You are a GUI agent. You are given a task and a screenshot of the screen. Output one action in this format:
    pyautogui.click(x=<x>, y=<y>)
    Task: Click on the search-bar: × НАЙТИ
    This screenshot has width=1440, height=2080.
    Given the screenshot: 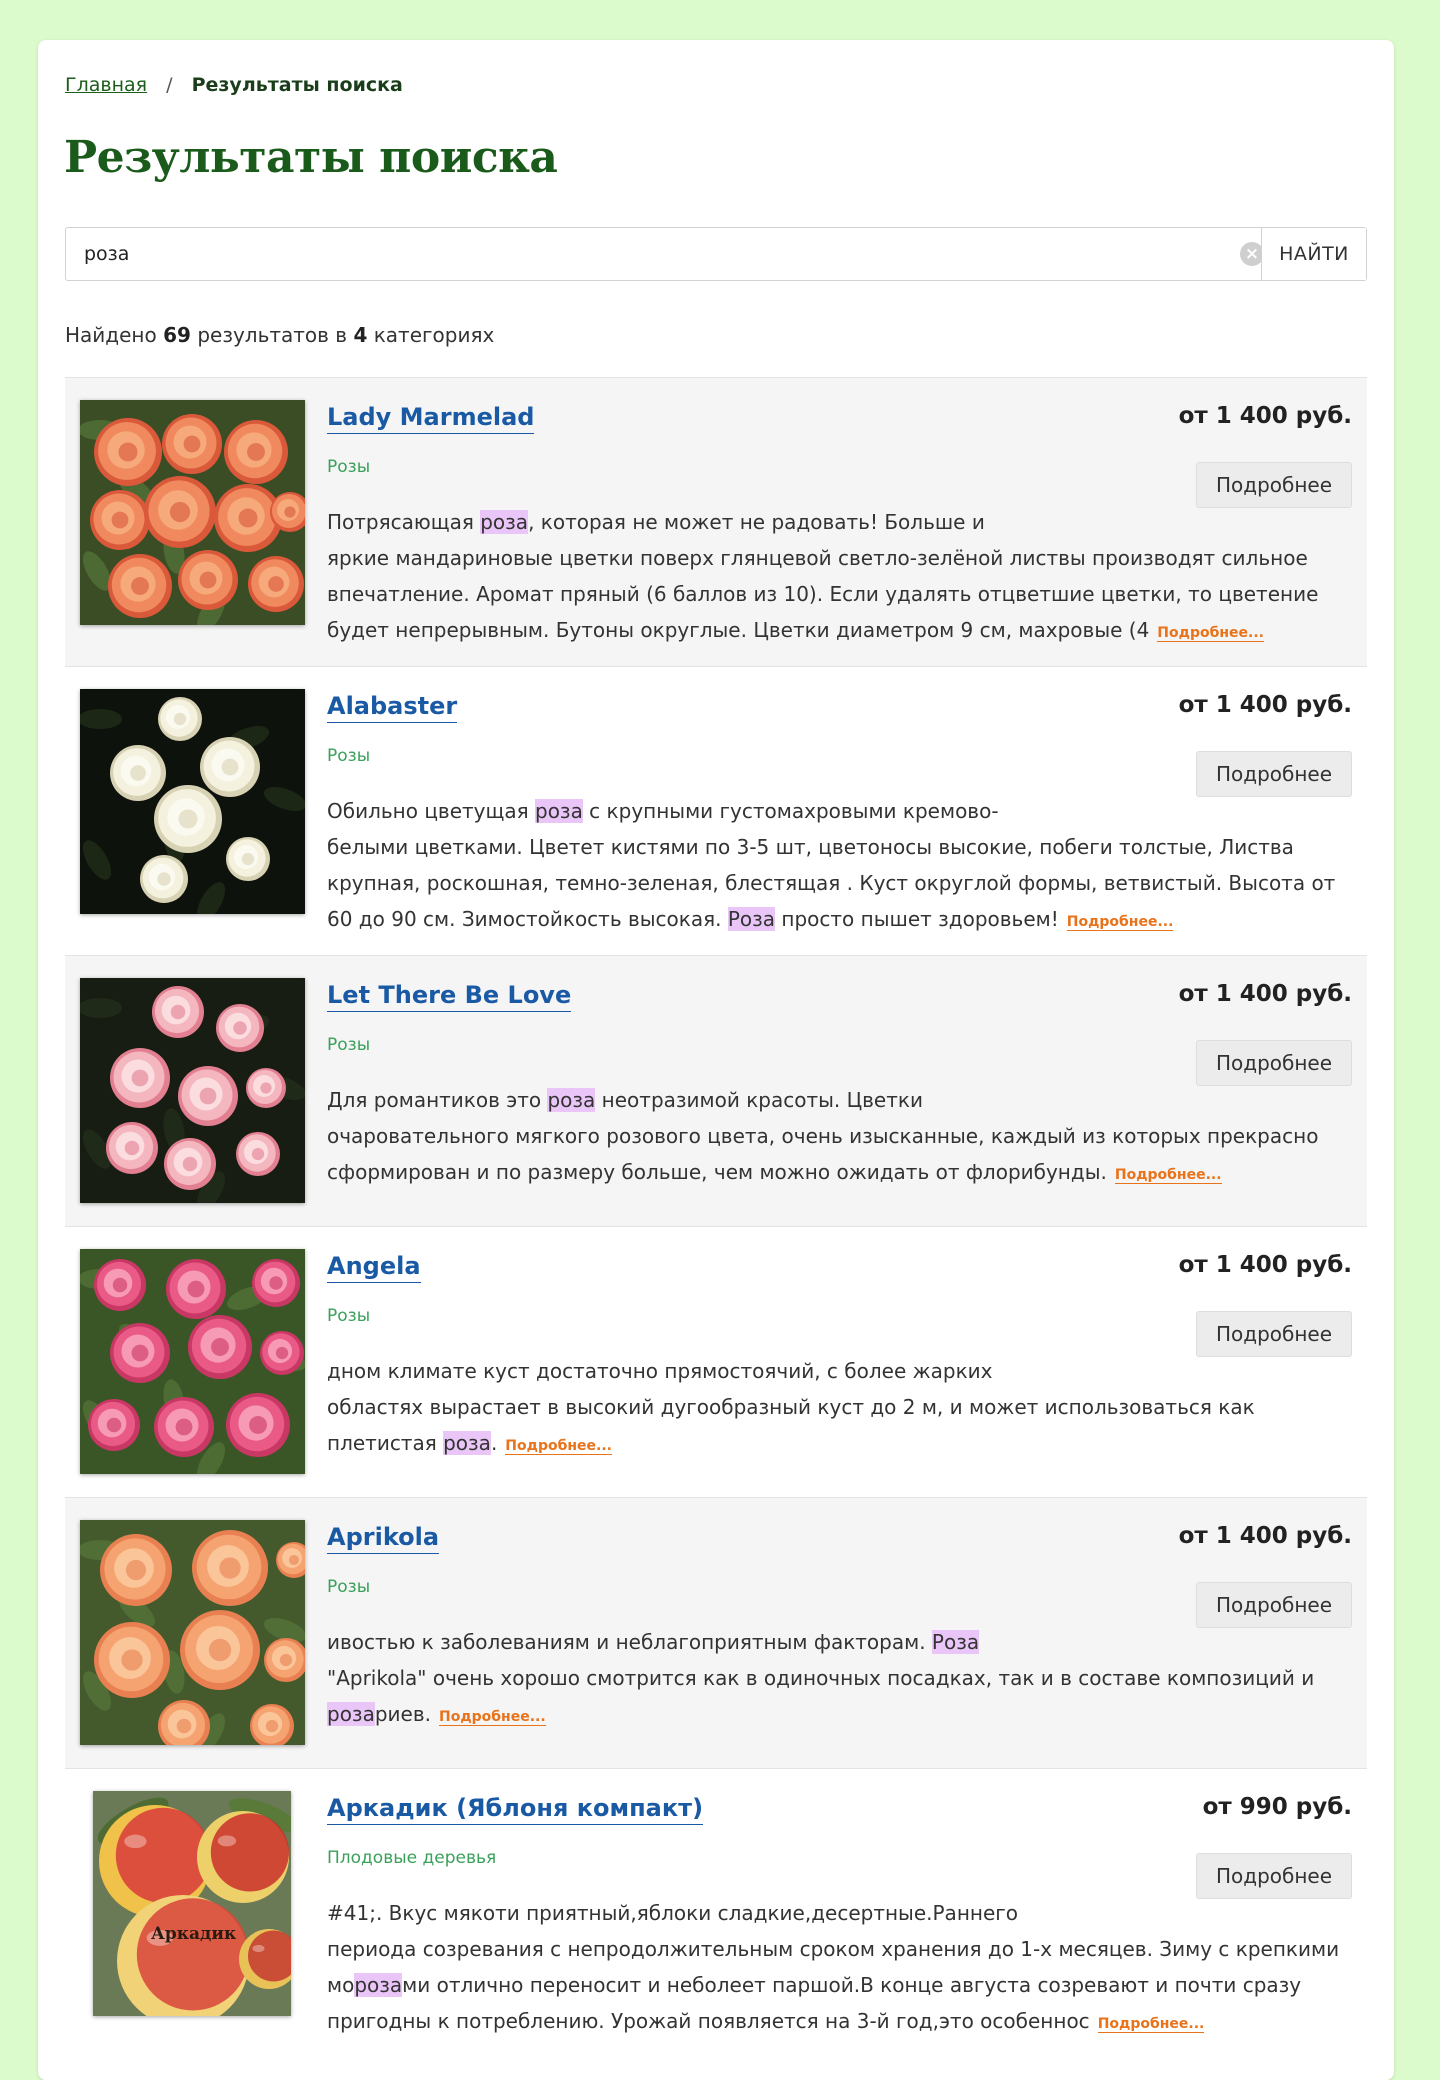 What is the action you would take?
    pyautogui.click(x=716, y=254)
    